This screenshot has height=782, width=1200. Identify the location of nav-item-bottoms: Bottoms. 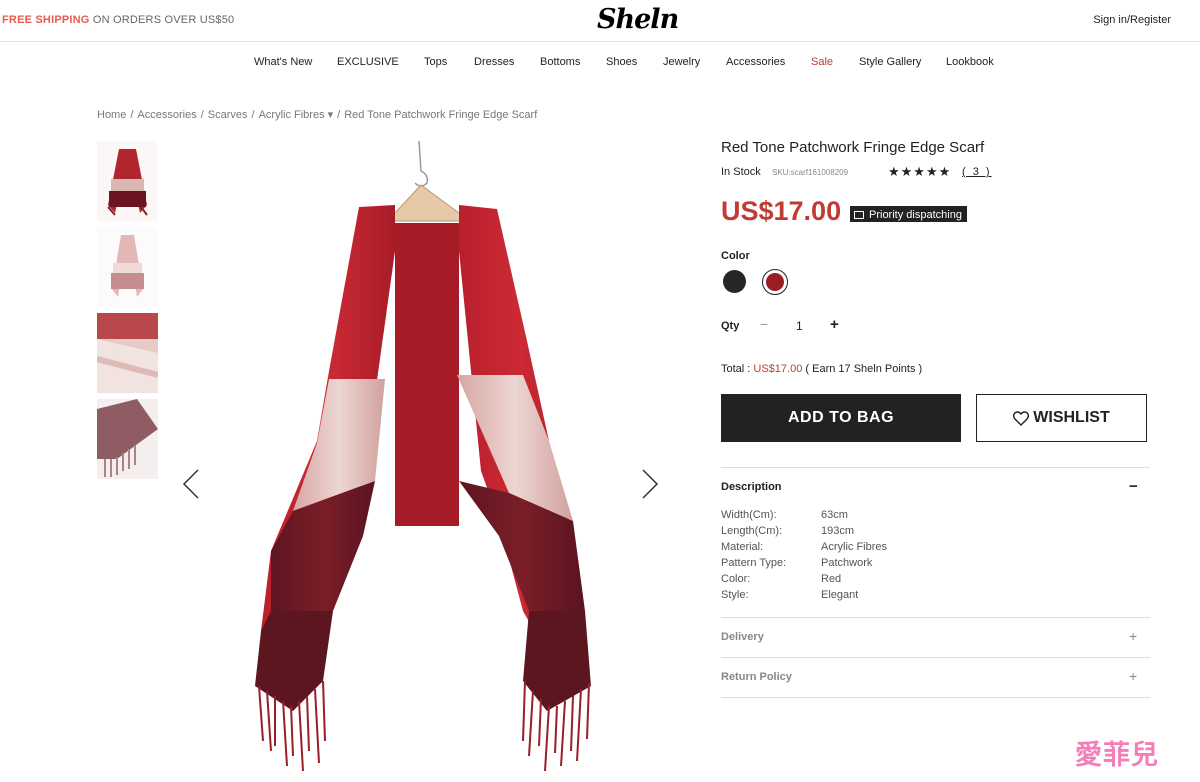
(560, 62).